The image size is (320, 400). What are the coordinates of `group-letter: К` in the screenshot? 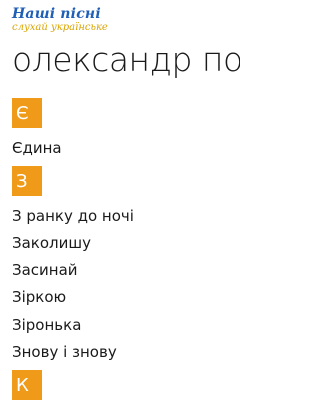 It's located at (22, 385).